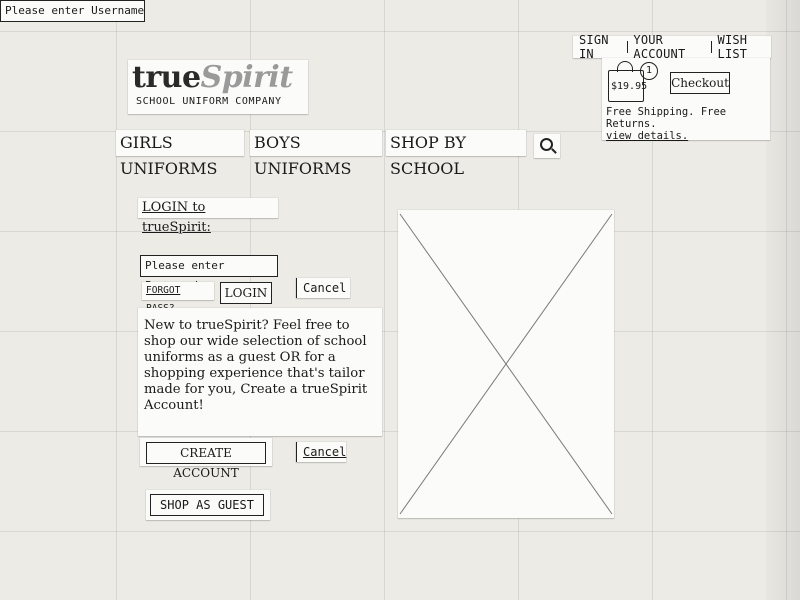  I want to click on create-account-button: CREATE ACCOUNT, so click(206, 461).